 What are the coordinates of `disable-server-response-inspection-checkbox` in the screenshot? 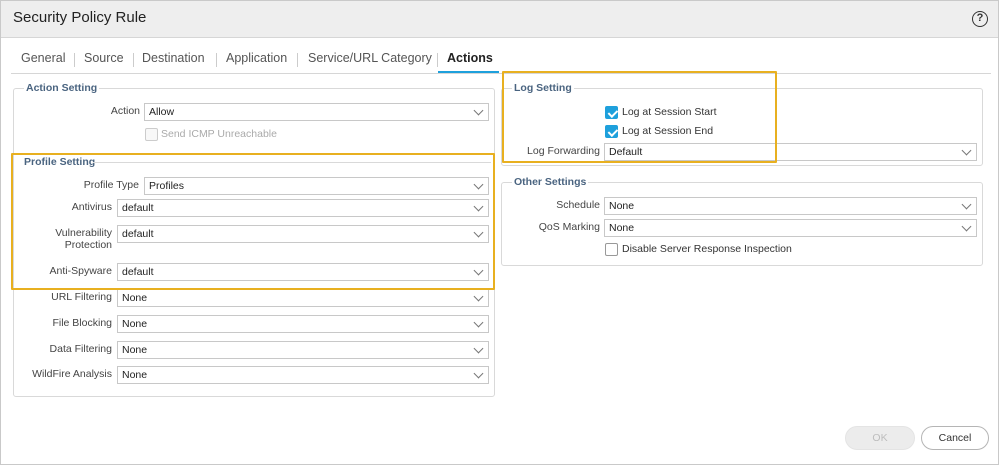 It's located at (611, 249).